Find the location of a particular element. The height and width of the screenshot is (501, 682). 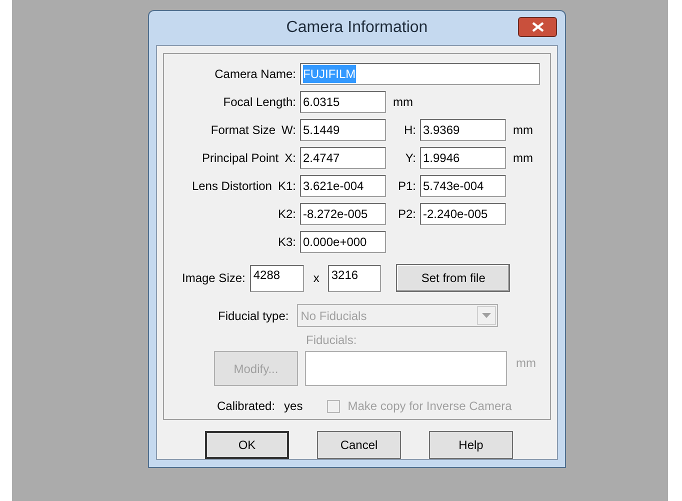

dialog-button: OK is located at coordinates (247, 445).